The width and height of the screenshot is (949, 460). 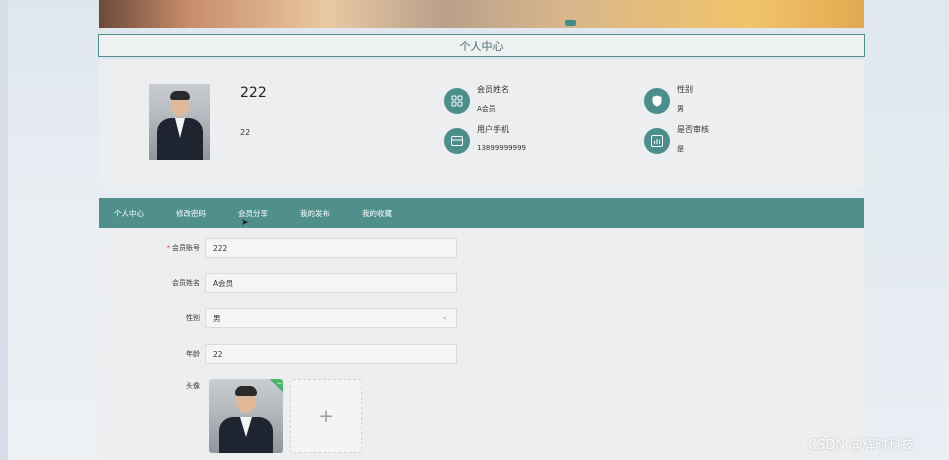 I want to click on tab-change-password: 修改密码, so click(x=191, y=213).